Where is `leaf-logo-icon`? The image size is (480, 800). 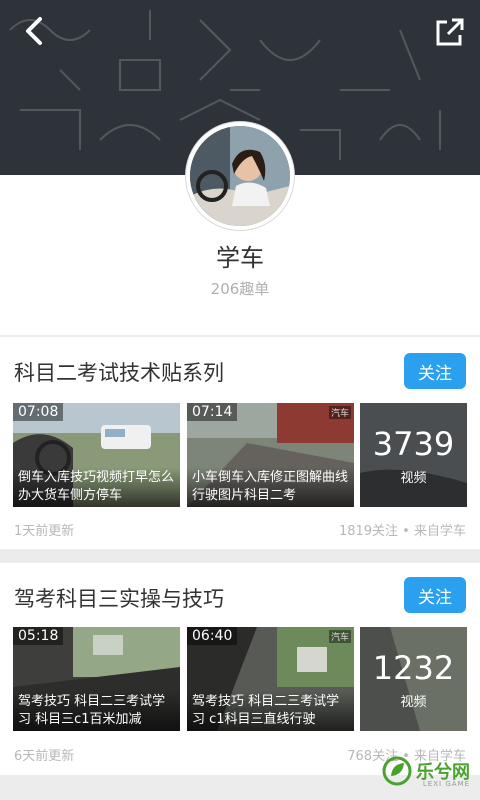 leaf-logo-icon is located at coordinates (397, 771).